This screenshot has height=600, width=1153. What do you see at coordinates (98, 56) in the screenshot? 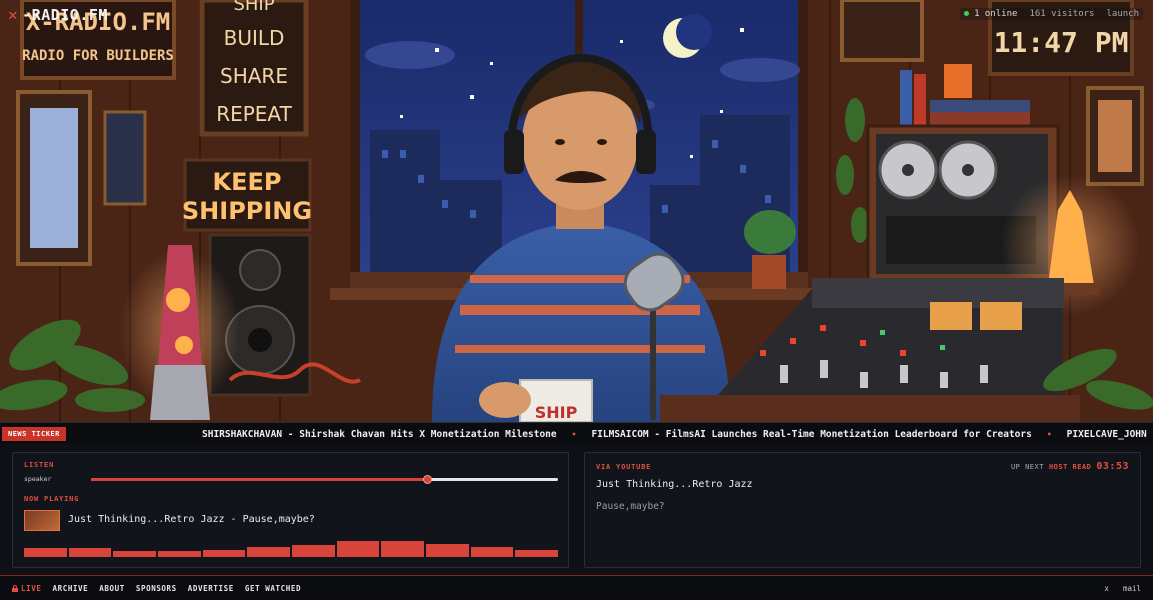
I see `svg-text: RADIO FOR BUILDERS` at bounding box center [98, 56].